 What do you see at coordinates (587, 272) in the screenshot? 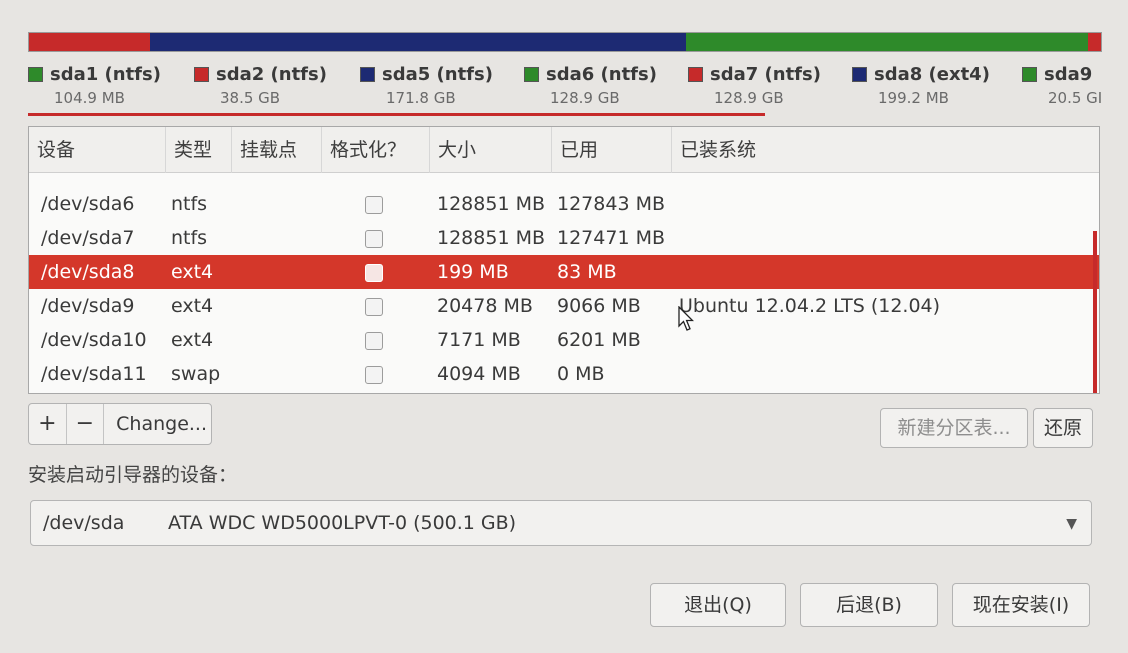
I see `cell-used: 83 MB` at bounding box center [587, 272].